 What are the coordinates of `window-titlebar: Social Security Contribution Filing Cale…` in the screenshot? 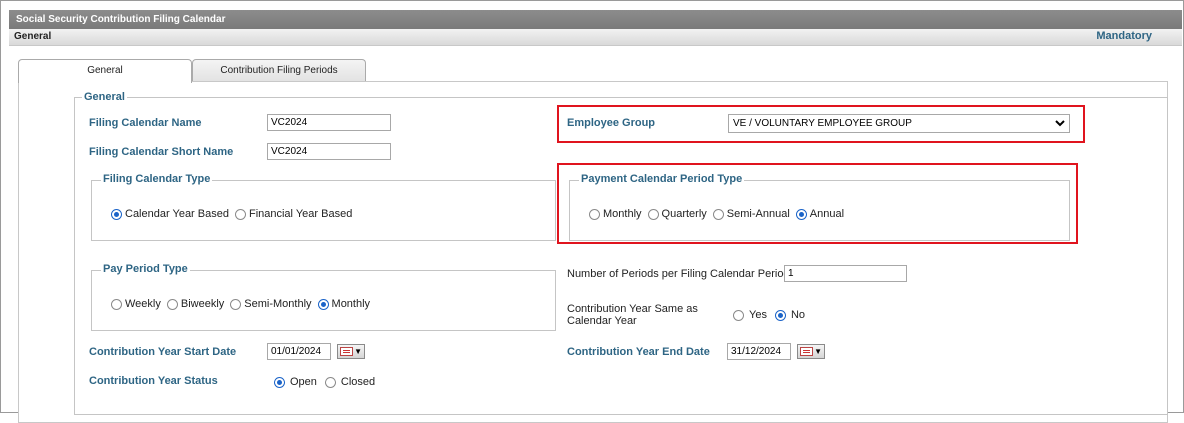 It's located at (595, 19).